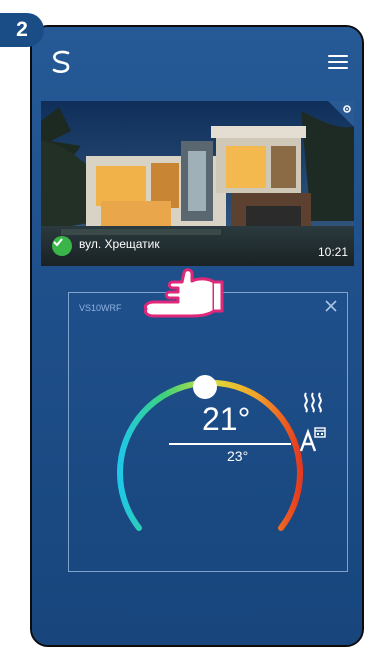 This screenshot has width=380, height=657. What do you see at coordinates (332, 252) in the screenshot?
I see `house-time: 10:21` at bounding box center [332, 252].